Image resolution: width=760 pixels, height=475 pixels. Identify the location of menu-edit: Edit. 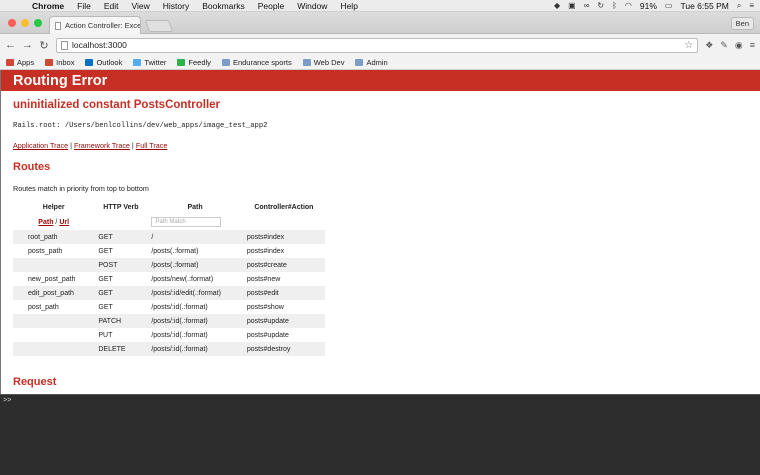
(111, 6).